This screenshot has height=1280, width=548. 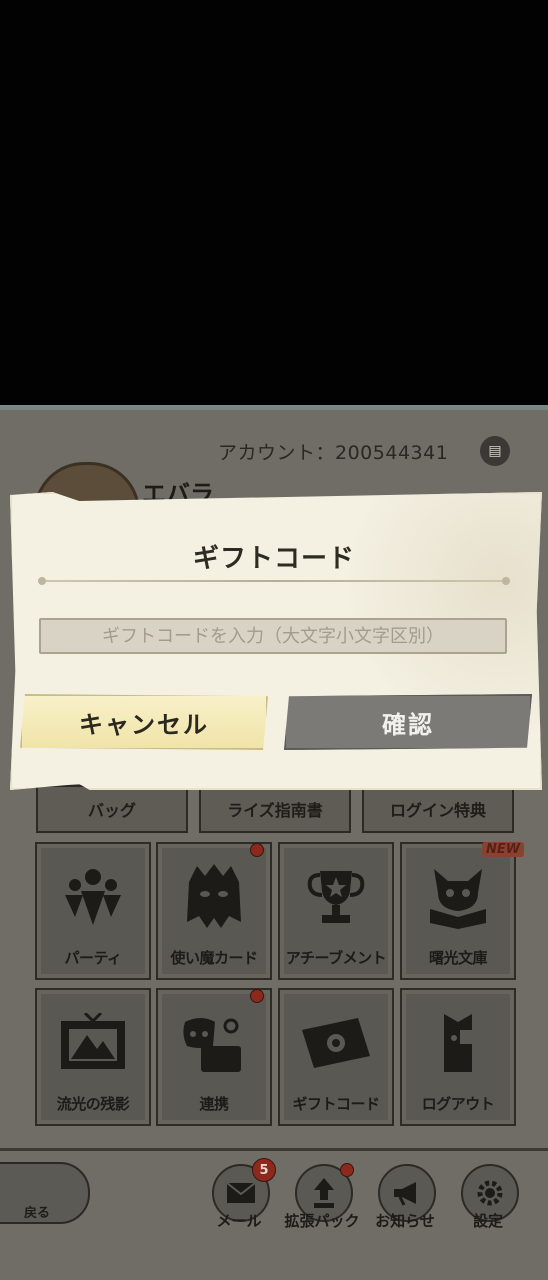 What do you see at coordinates (93, 897) in the screenshot?
I see `party-icon` at bounding box center [93, 897].